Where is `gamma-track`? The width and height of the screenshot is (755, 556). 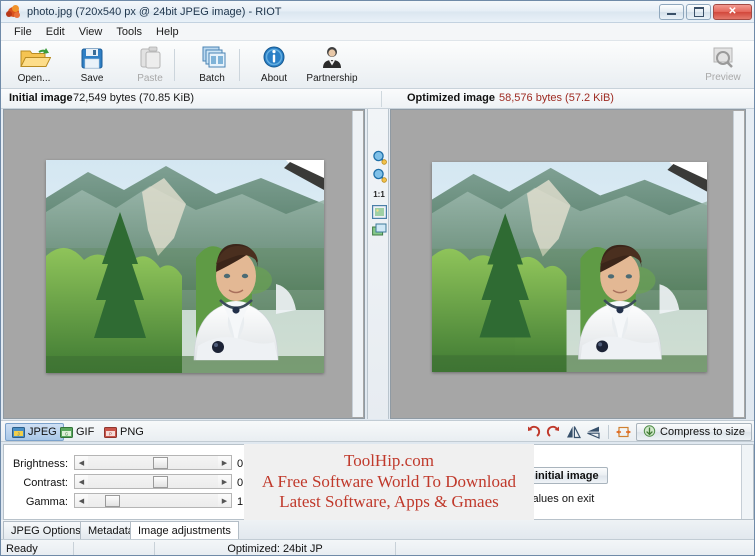 gamma-track is located at coordinates (153, 500).